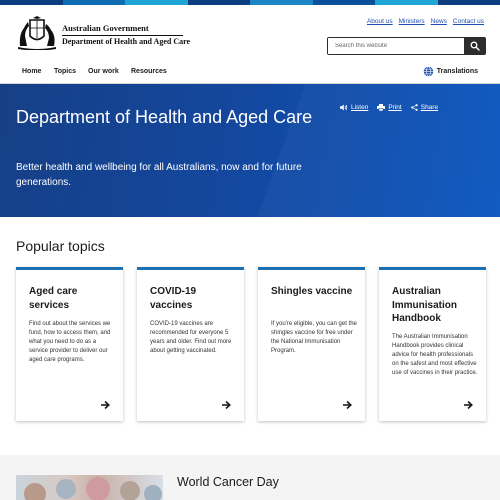 The image size is (500, 500). I want to click on about-us-link: About us, so click(380, 21).